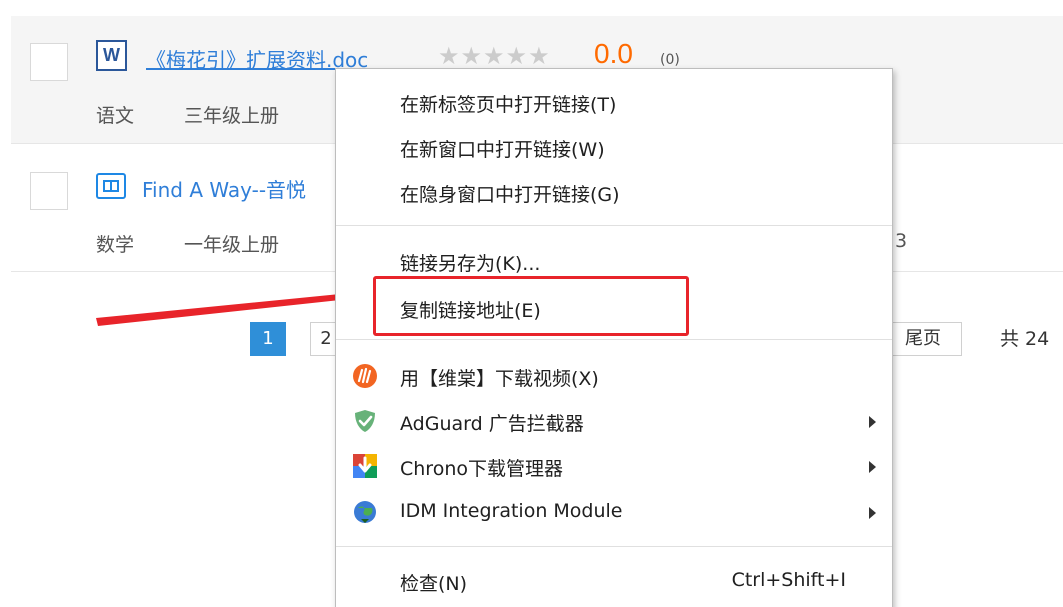  What do you see at coordinates (788, 580) in the screenshot?
I see `menu-item-shortcut: Ctrl+Shift+I` at bounding box center [788, 580].